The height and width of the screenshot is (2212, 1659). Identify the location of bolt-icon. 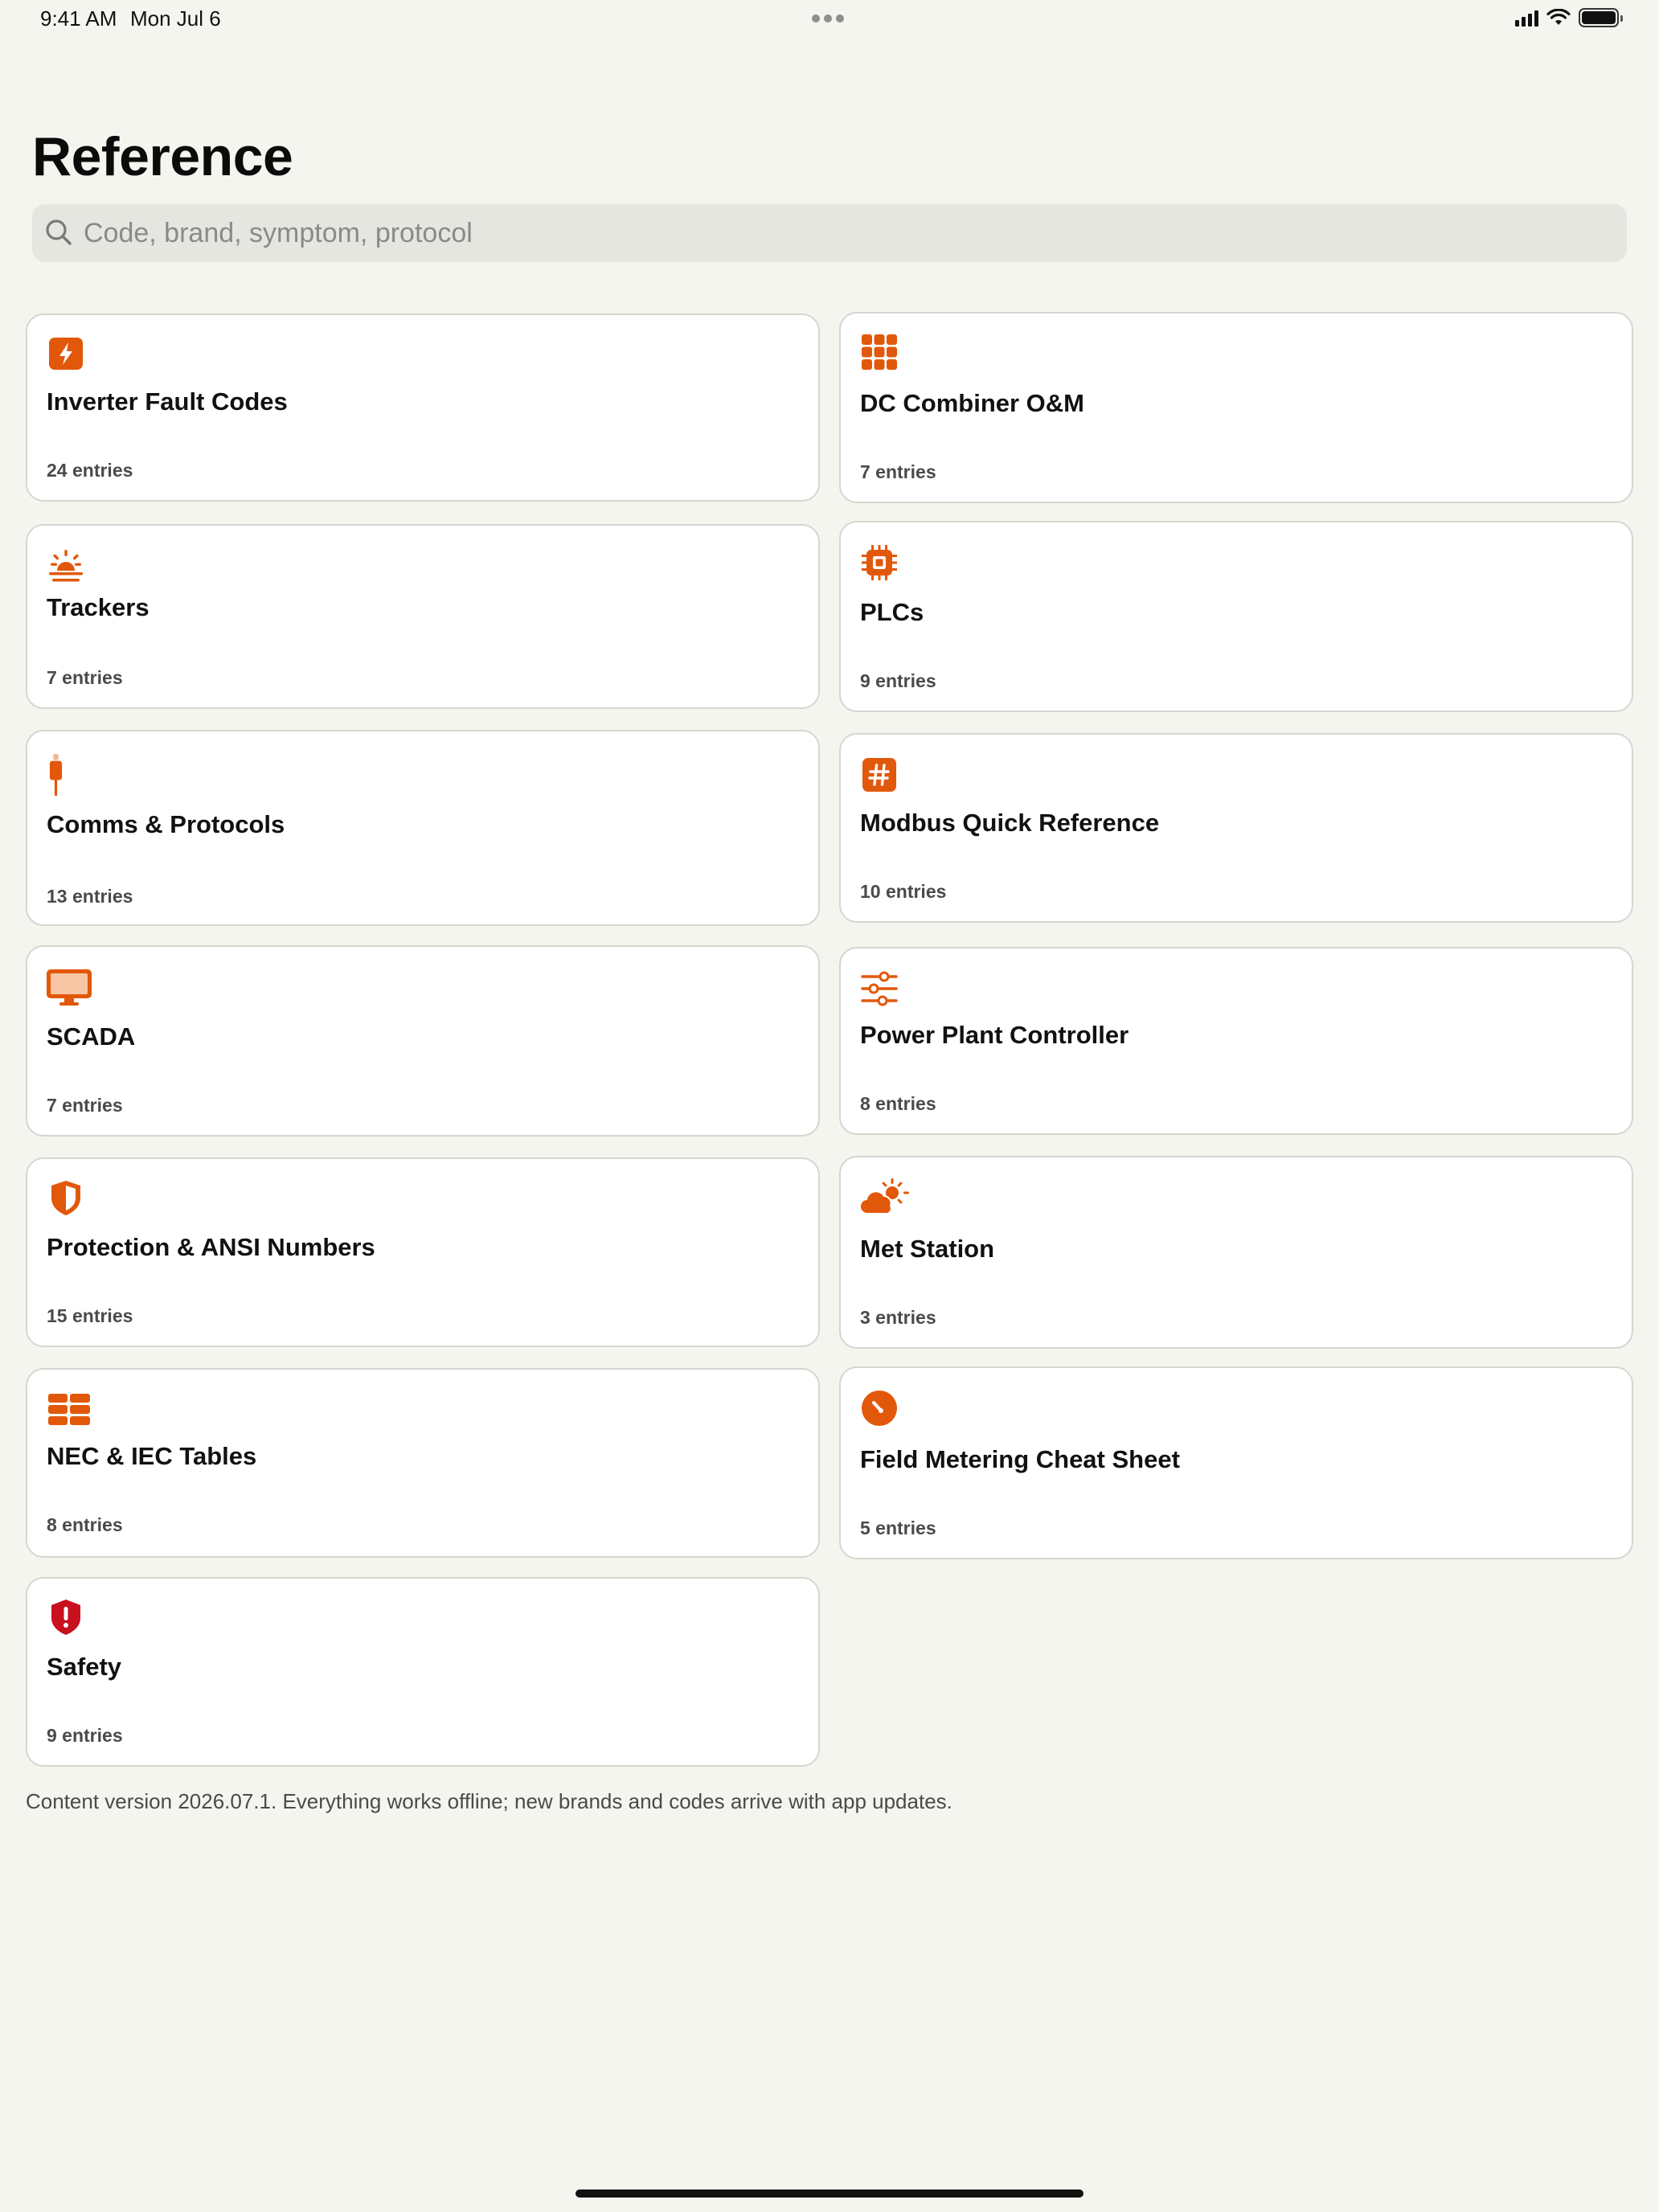
(66, 354).